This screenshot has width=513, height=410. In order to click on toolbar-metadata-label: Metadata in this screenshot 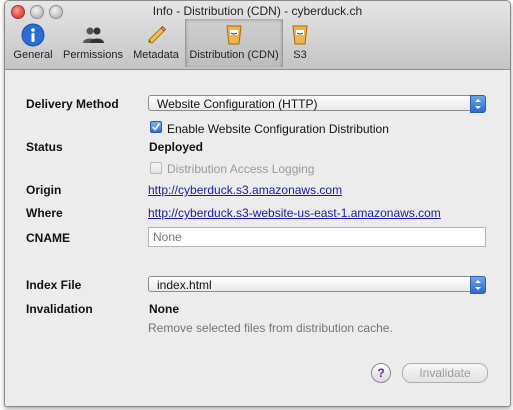, I will do `click(156, 55)`.